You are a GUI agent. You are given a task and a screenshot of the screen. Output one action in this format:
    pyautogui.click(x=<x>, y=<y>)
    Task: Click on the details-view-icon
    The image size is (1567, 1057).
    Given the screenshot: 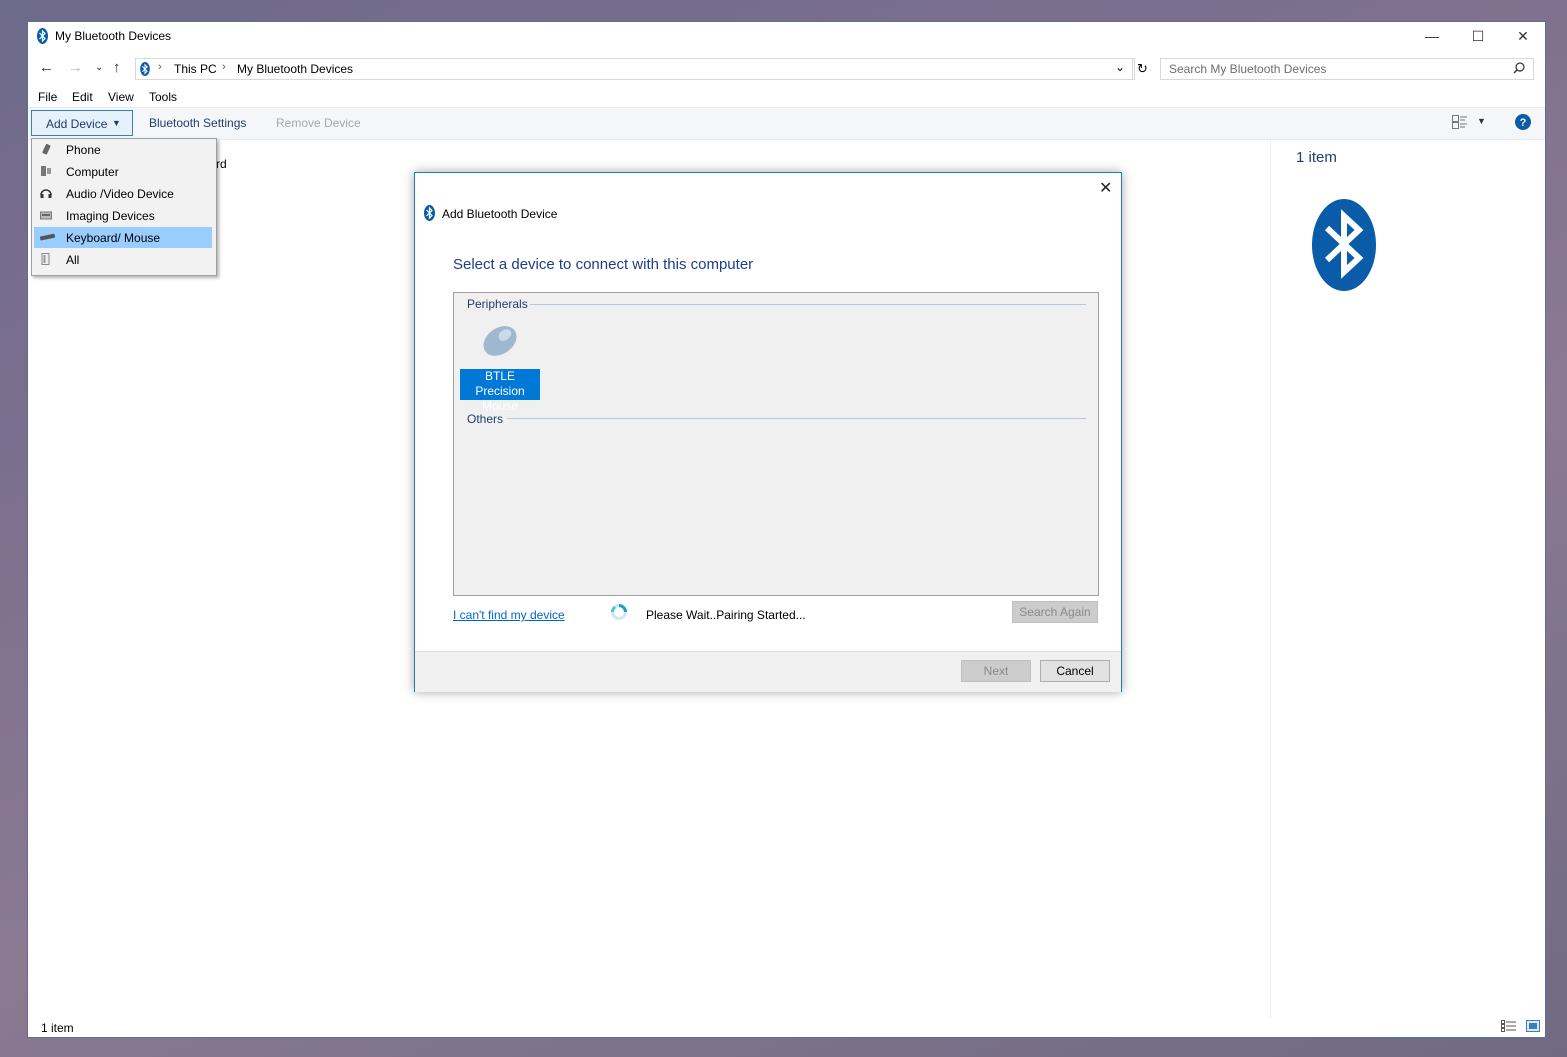 What is the action you would take?
    pyautogui.click(x=1509, y=1027)
    